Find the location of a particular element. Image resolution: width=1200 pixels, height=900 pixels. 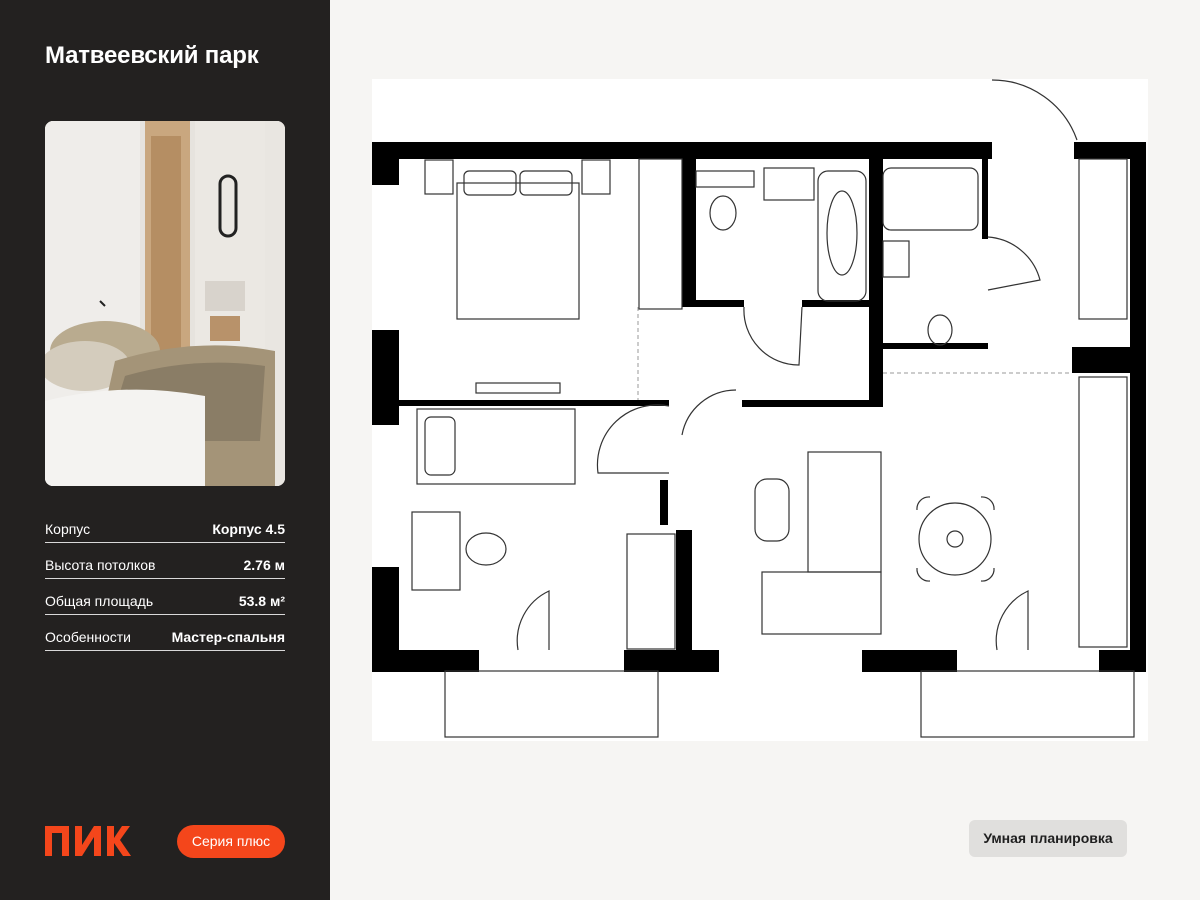

spec-label: Особенности is located at coordinates (88, 637).